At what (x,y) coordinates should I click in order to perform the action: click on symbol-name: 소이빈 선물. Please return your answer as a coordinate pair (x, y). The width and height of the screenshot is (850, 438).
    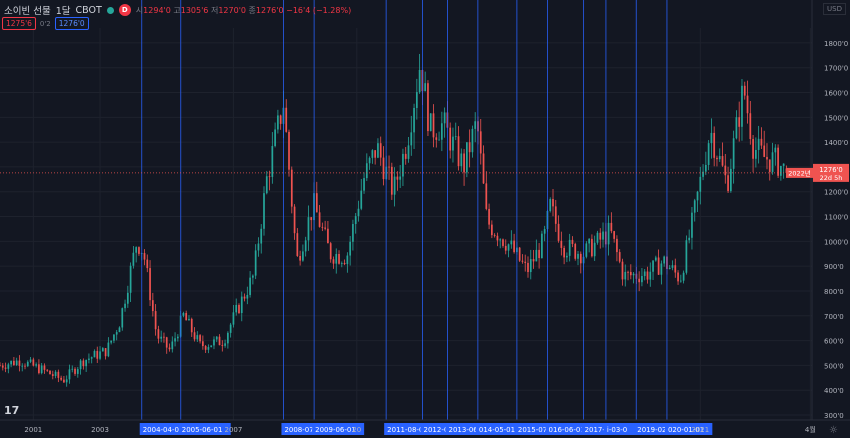
    Looking at the image, I should click on (27, 10).